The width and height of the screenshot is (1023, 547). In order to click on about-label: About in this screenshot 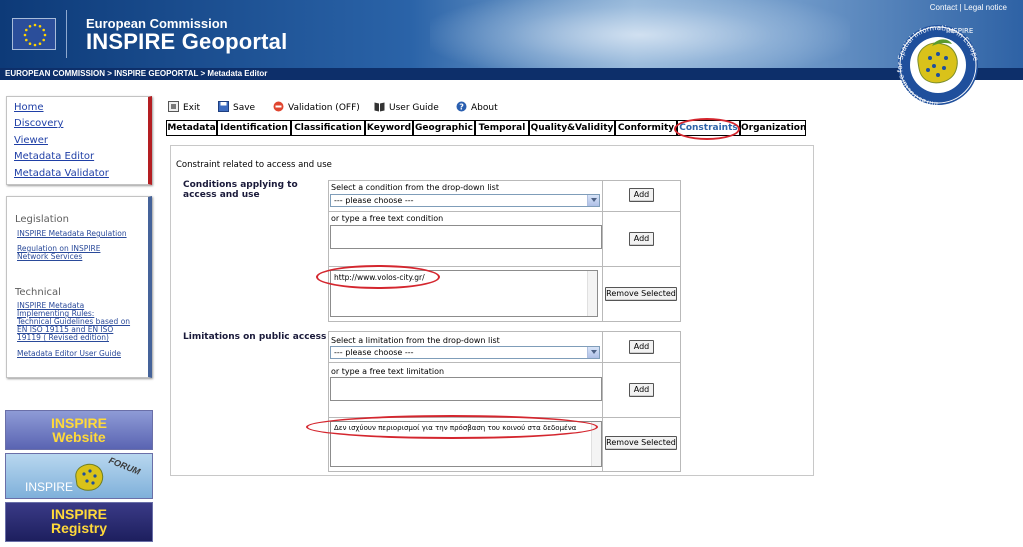, I will do `click(484, 108)`.